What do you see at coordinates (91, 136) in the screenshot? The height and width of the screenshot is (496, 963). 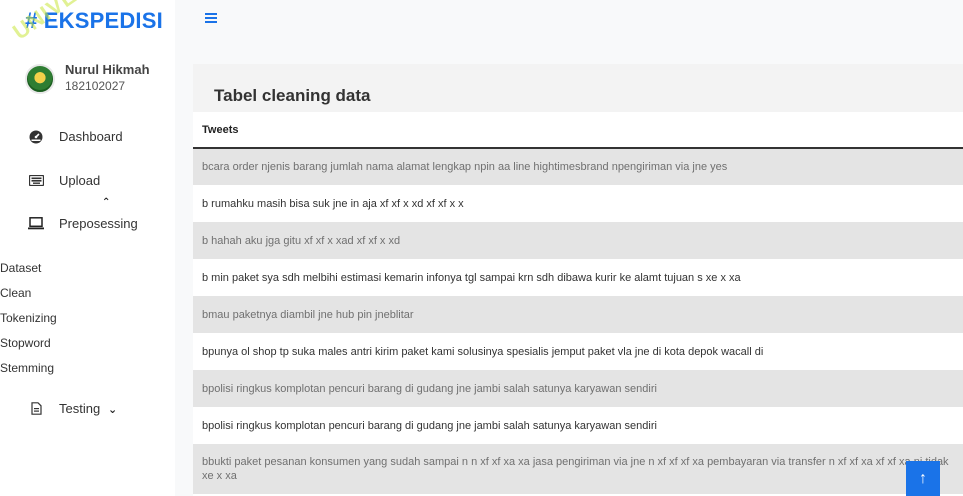 I see `sidebar-item-label: Dashboard` at bounding box center [91, 136].